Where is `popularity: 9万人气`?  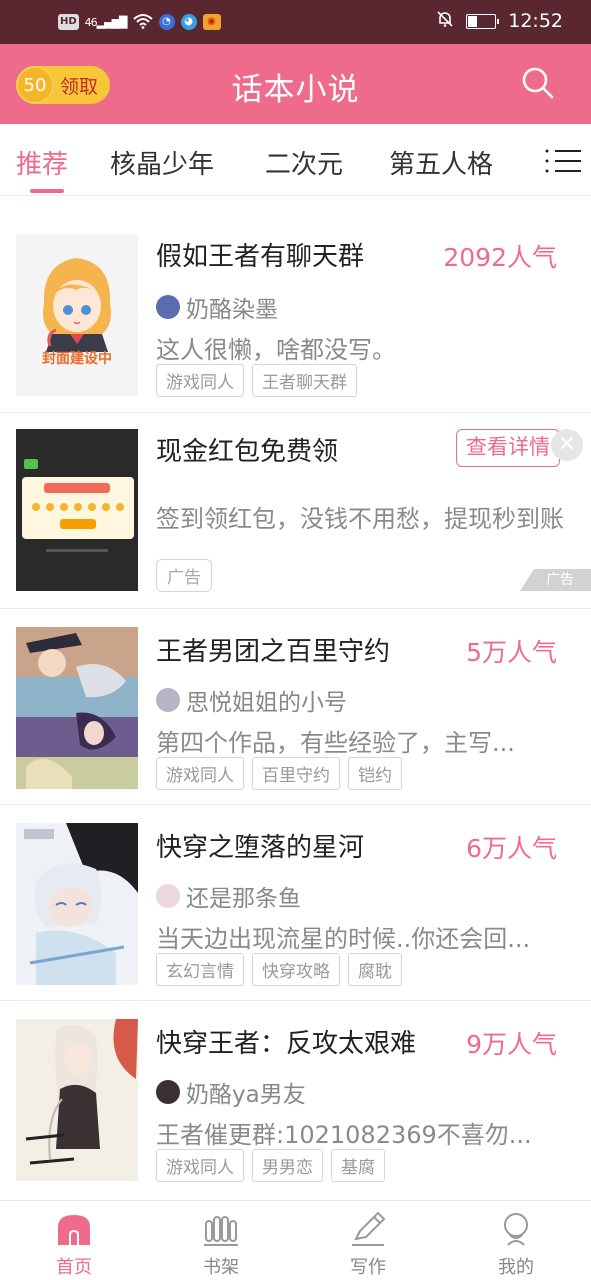 popularity: 9万人气 is located at coordinates (511, 1044).